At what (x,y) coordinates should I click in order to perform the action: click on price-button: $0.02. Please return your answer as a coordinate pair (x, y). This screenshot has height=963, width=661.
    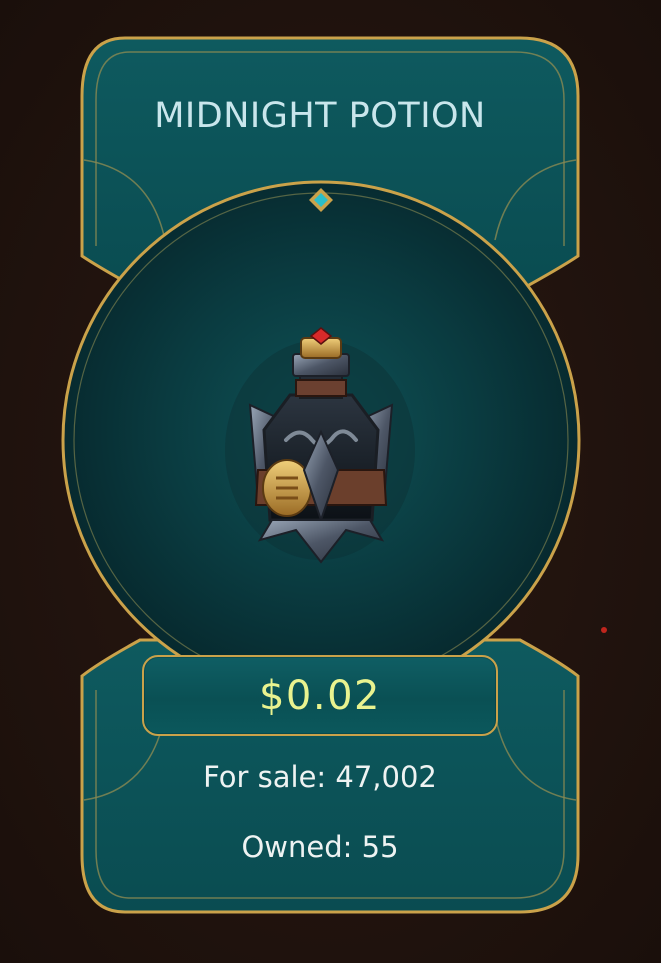
    Looking at the image, I should click on (320, 695).